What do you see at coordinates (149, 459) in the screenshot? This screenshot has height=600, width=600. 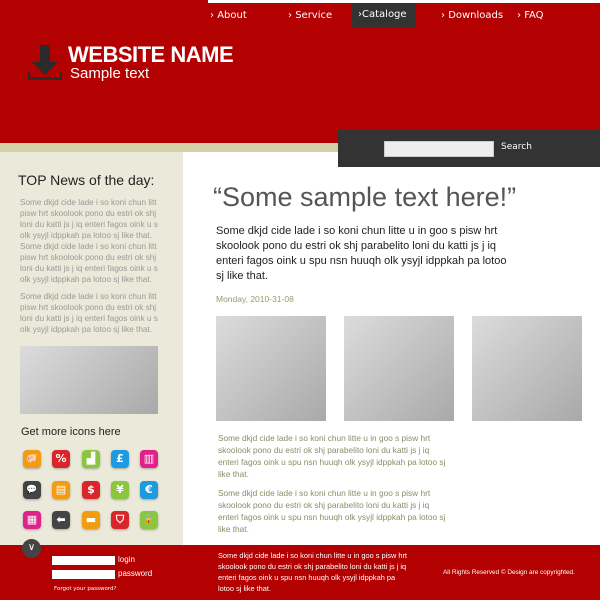 I see `bar-chart-icon: ▥` at bounding box center [149, 459].